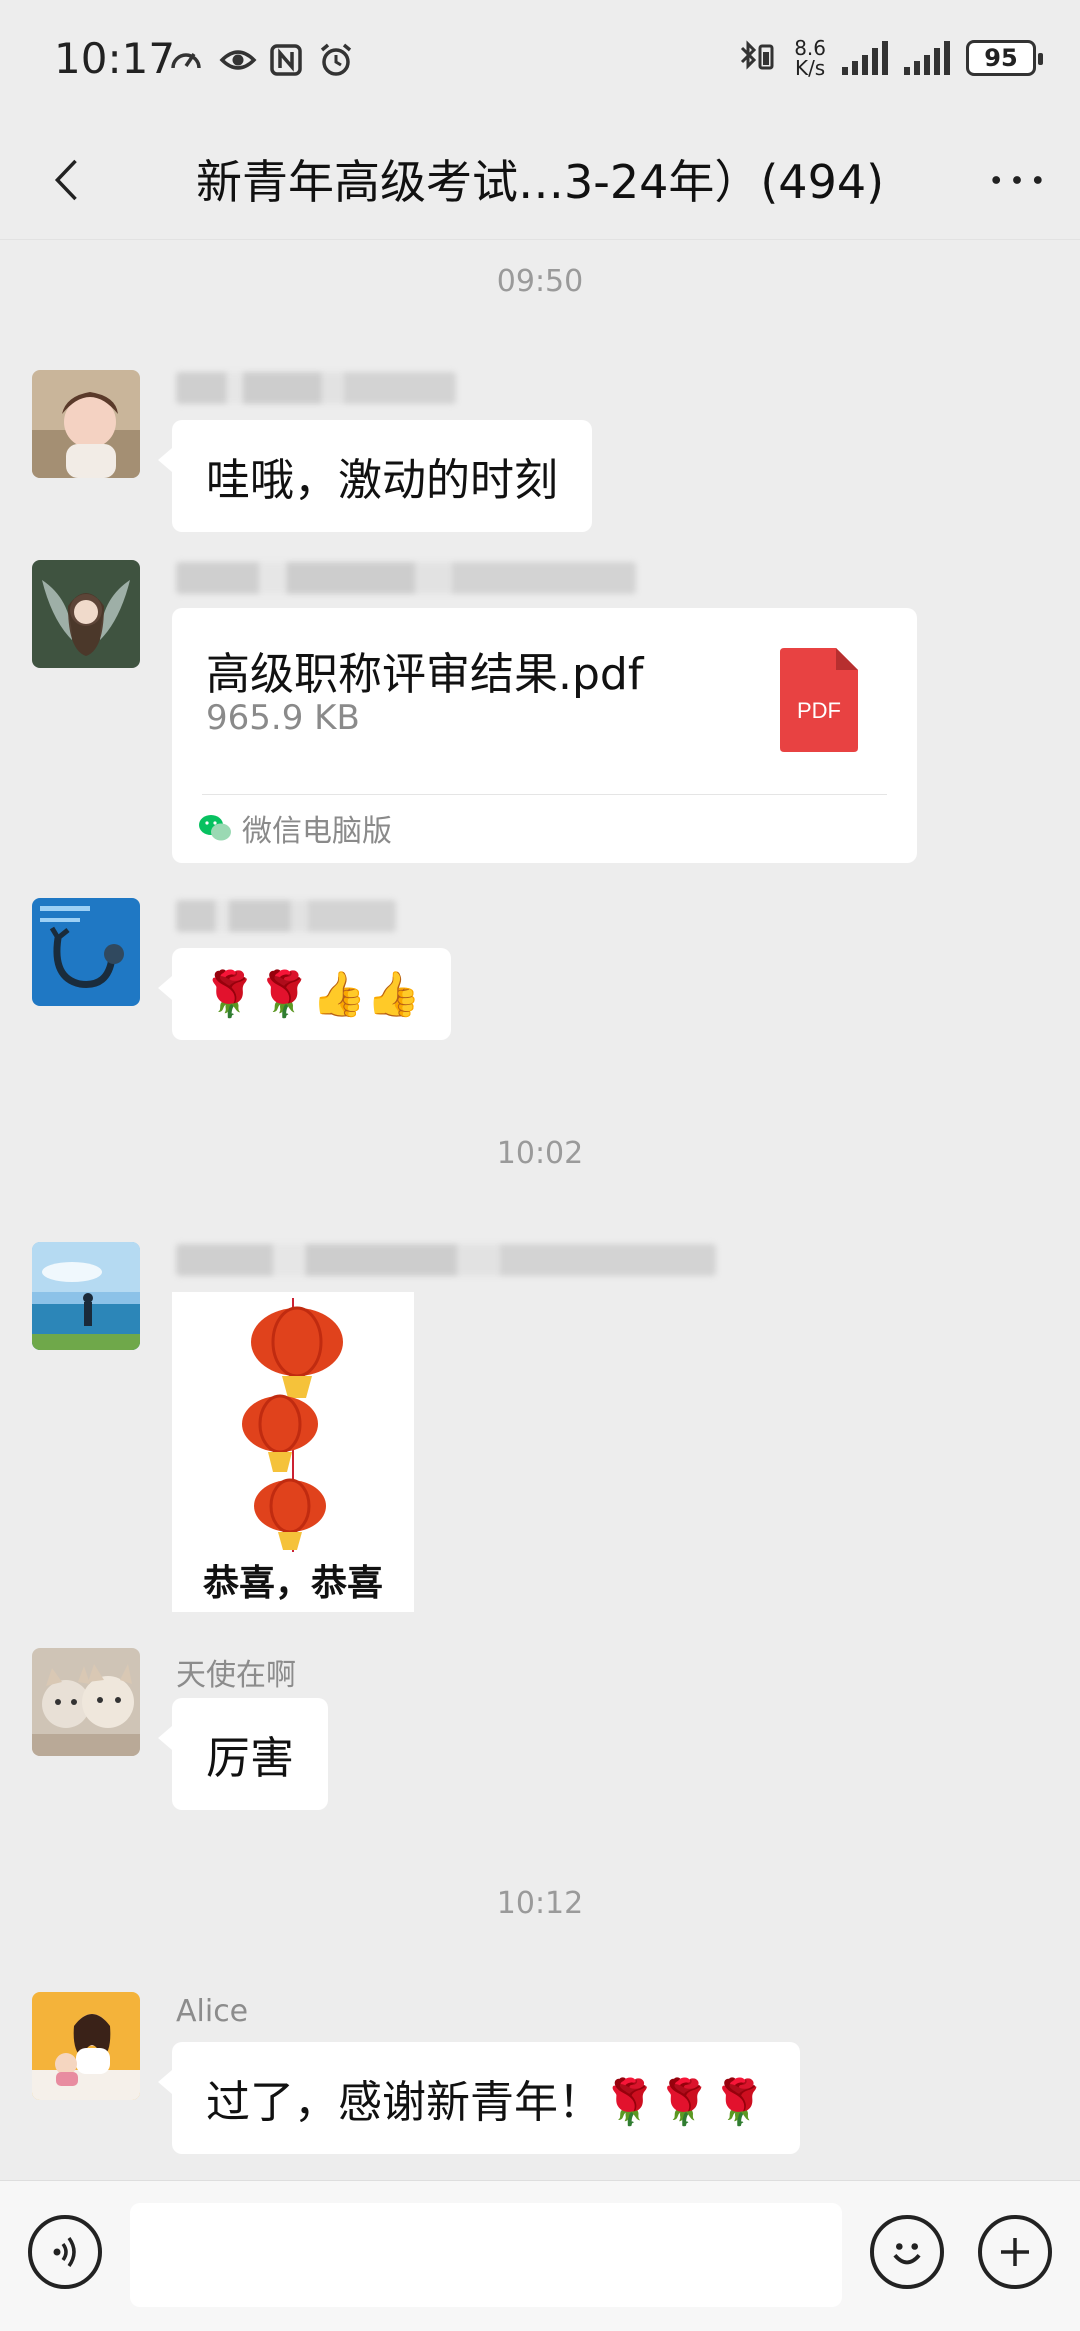  I want to click on timestamp: 10:02, so click(540, 1153).